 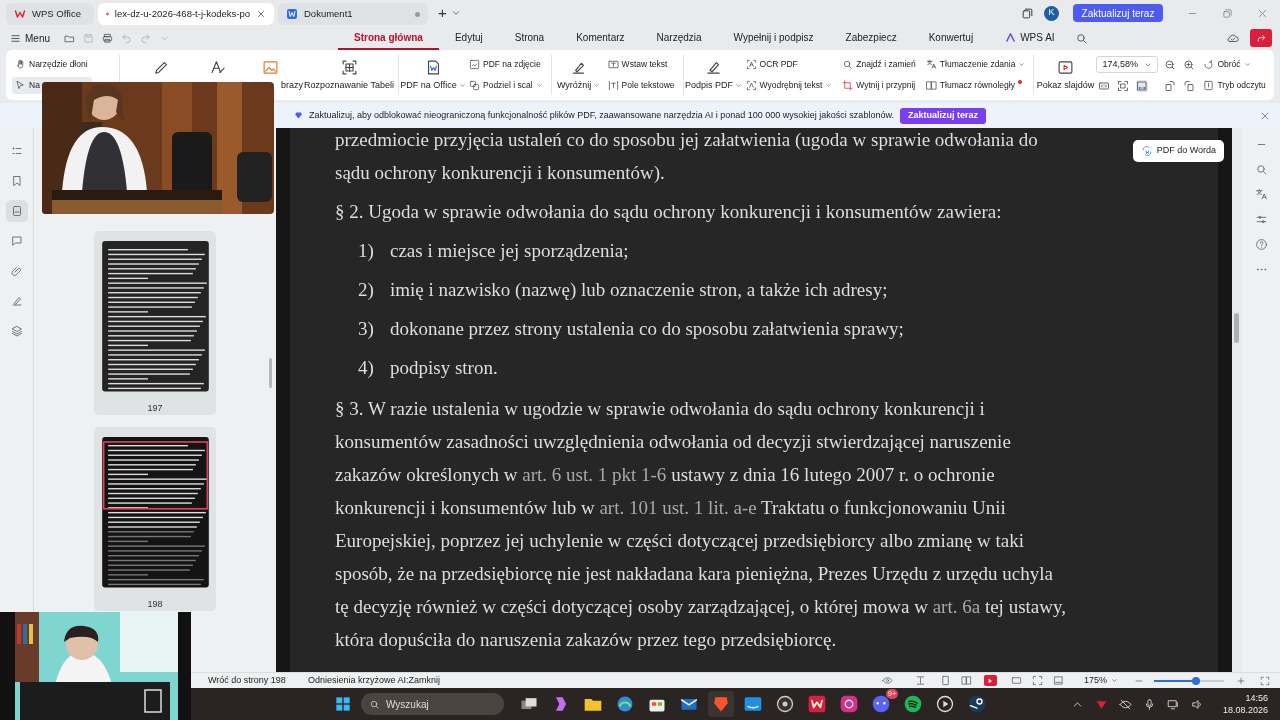 What do you see at coordinates (1265, 680) in the screenshot?
I see `fullscreen-icon` at bounding box center [1265, 680].